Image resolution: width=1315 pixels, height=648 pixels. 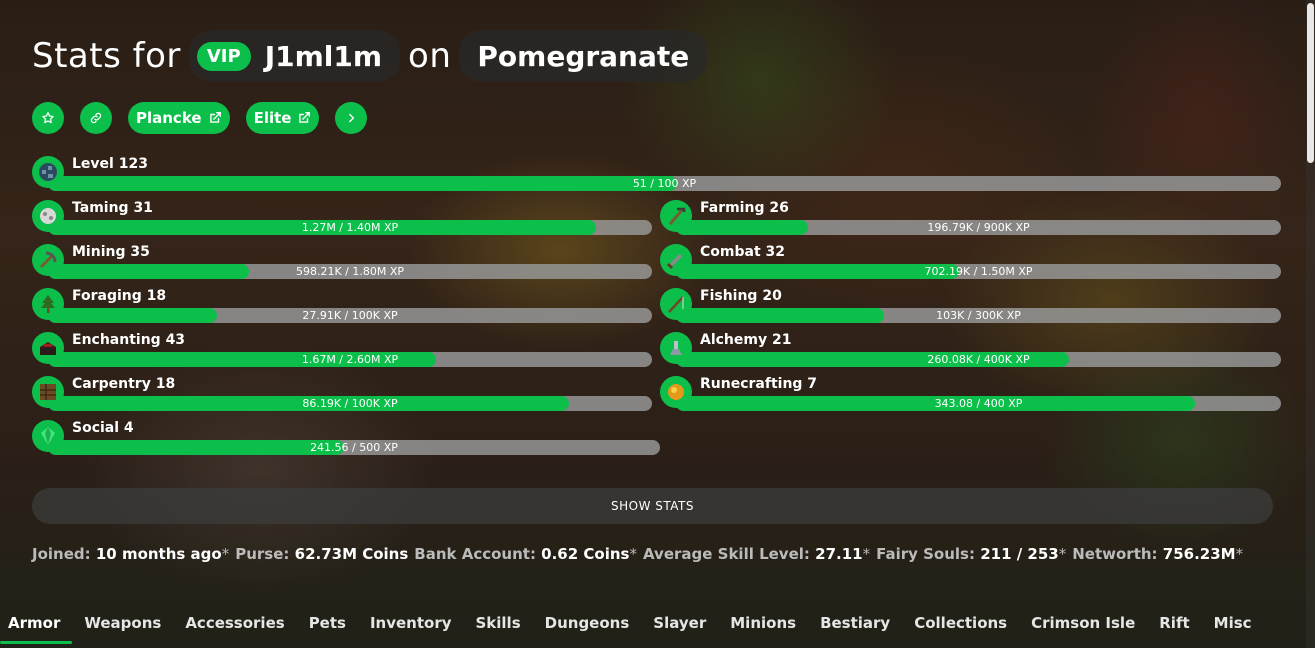 What do you see at coordinates (48, 216) in the screenshot?
I see `taming-icon` at bounding box center [48, 216].